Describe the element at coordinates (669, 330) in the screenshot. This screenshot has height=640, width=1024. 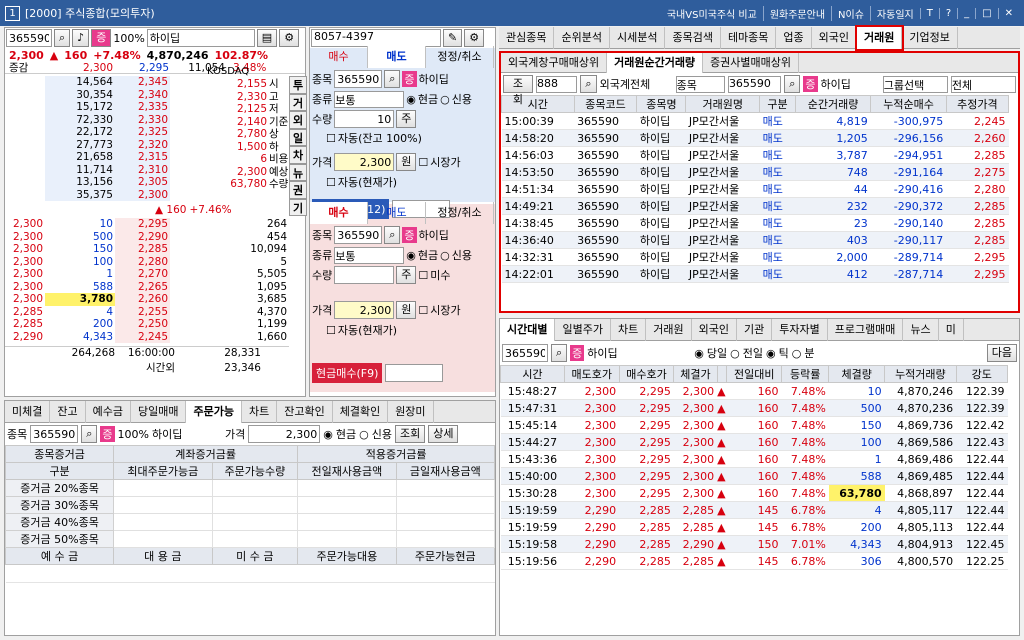
I see `tick-tab: 거래원` at that location.